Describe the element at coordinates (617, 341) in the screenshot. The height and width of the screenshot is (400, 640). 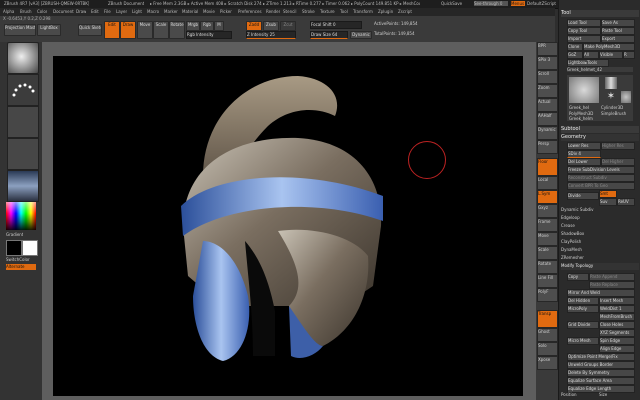
I see `spin-edge-button: Spin Edge` at that location.